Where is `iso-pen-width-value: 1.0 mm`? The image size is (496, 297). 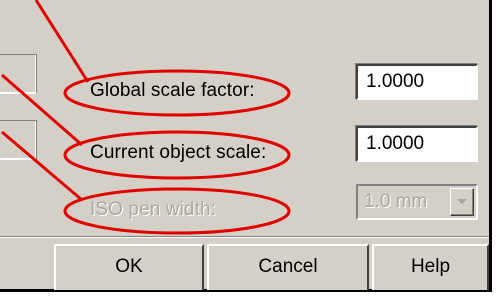 iso-pen-width-value: 1.0 mm is located at coordinates (396, 201).